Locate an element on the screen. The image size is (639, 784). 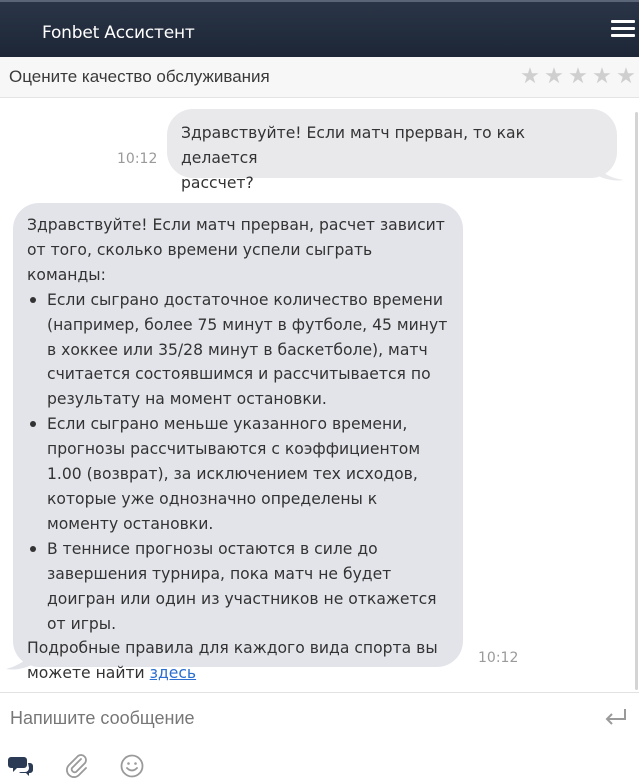
user-message-time: 10:12 is located at coordinates (137, 159).